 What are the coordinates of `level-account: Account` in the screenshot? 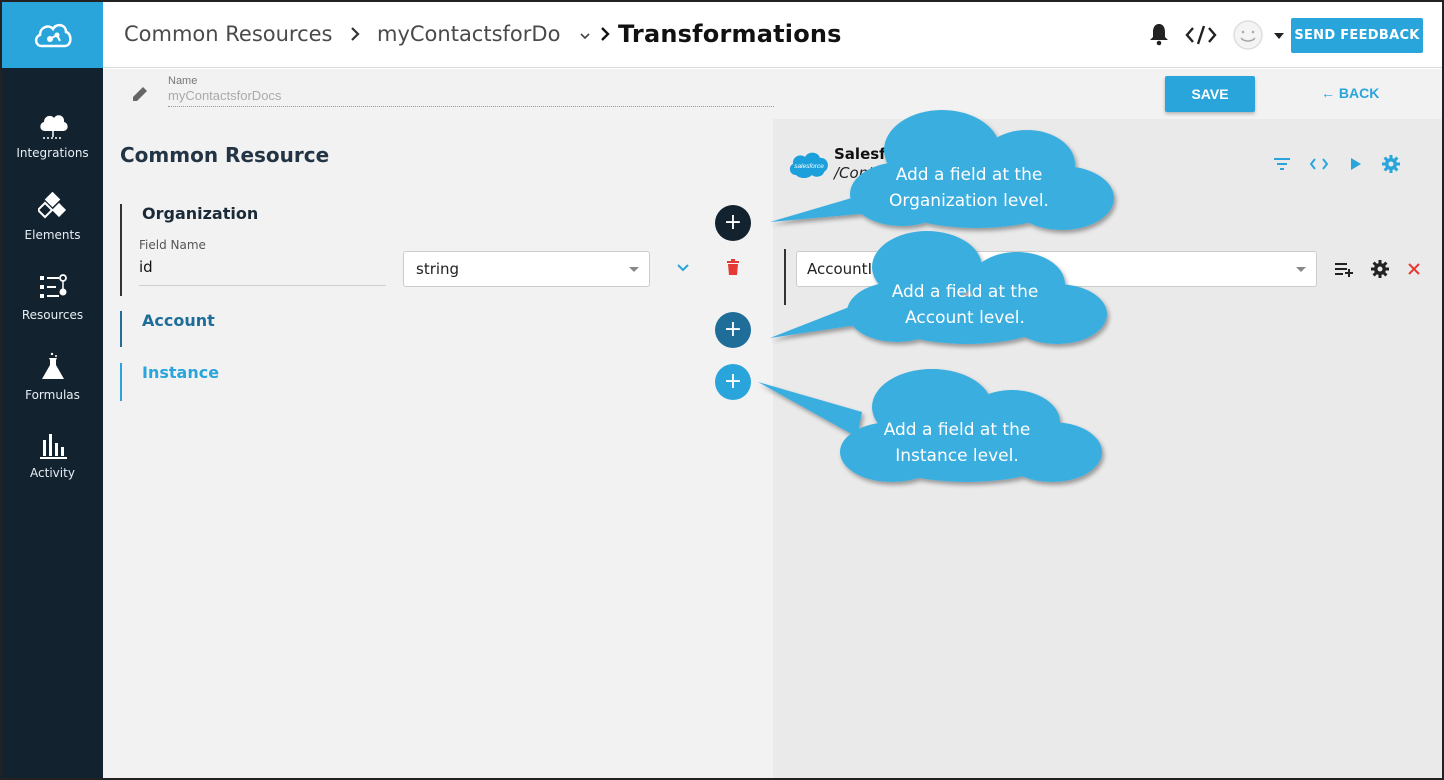 It's located at (167, 329).